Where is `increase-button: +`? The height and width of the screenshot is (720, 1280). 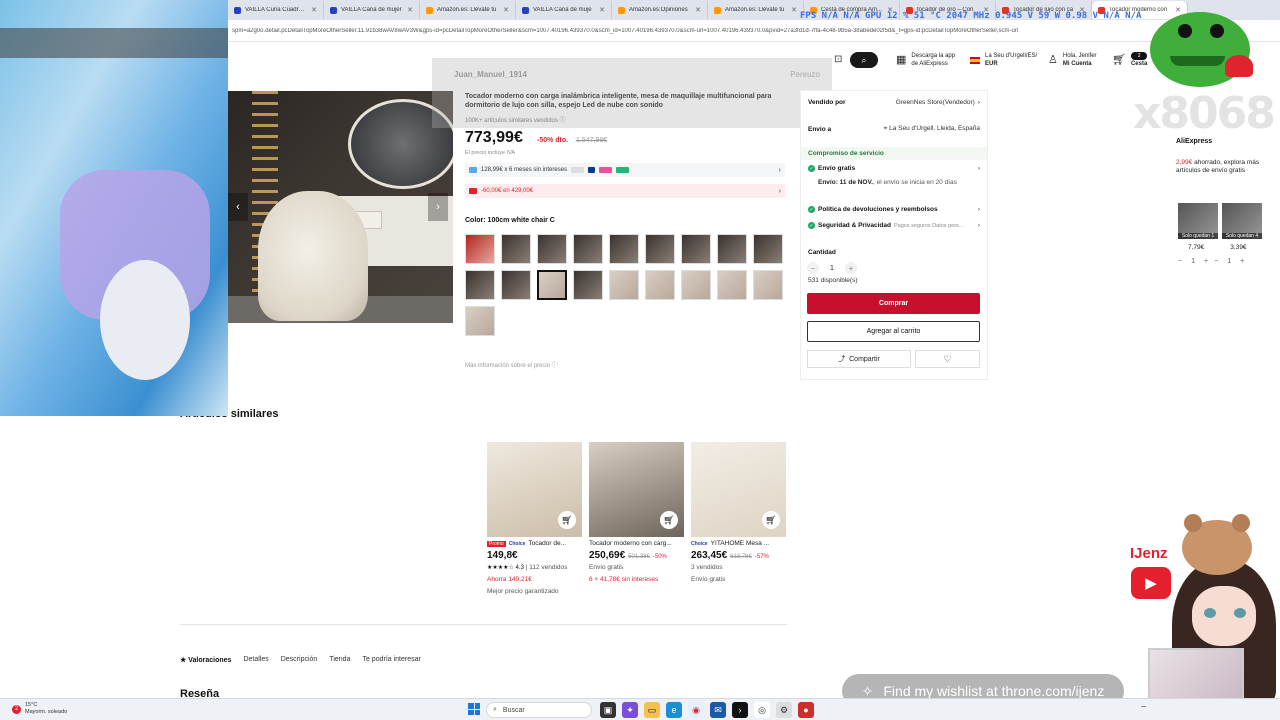
increase-button: + is located at coordinates (850, 268).